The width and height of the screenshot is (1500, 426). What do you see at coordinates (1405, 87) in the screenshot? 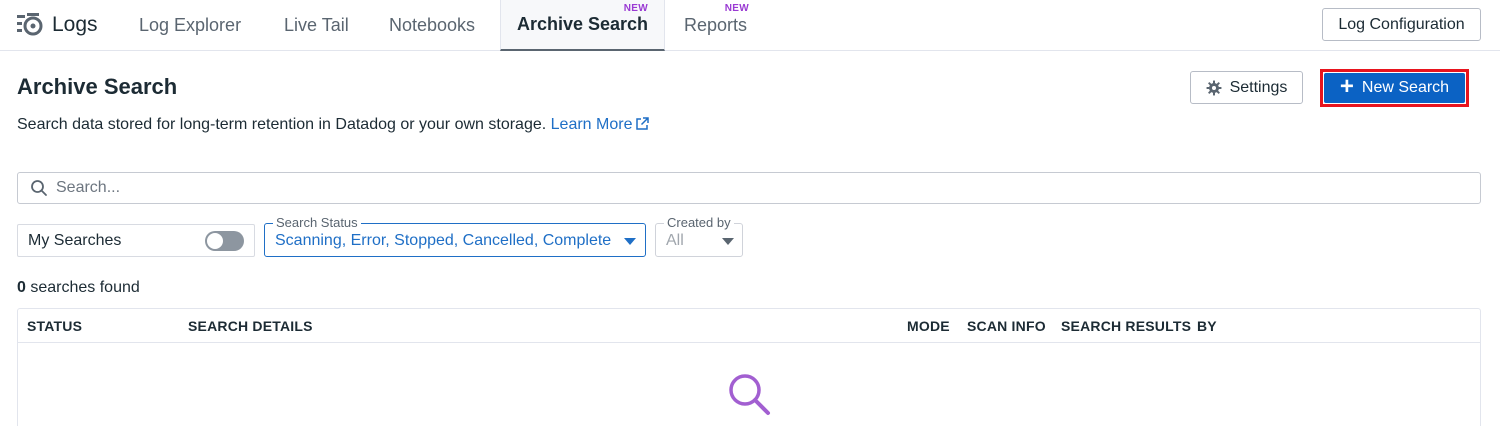
I see `new-search-label: New Search` at bounding box center [1405, 87].